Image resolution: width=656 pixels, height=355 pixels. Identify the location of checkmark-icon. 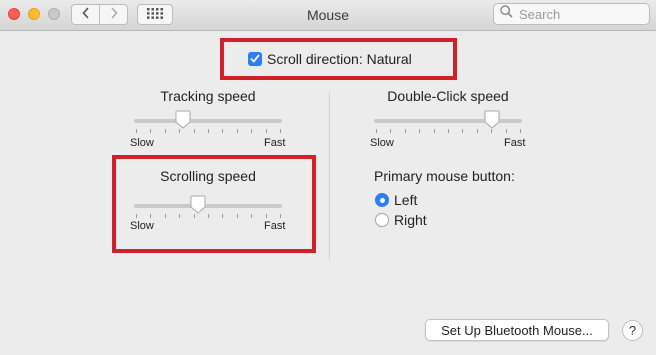
(255, 59).